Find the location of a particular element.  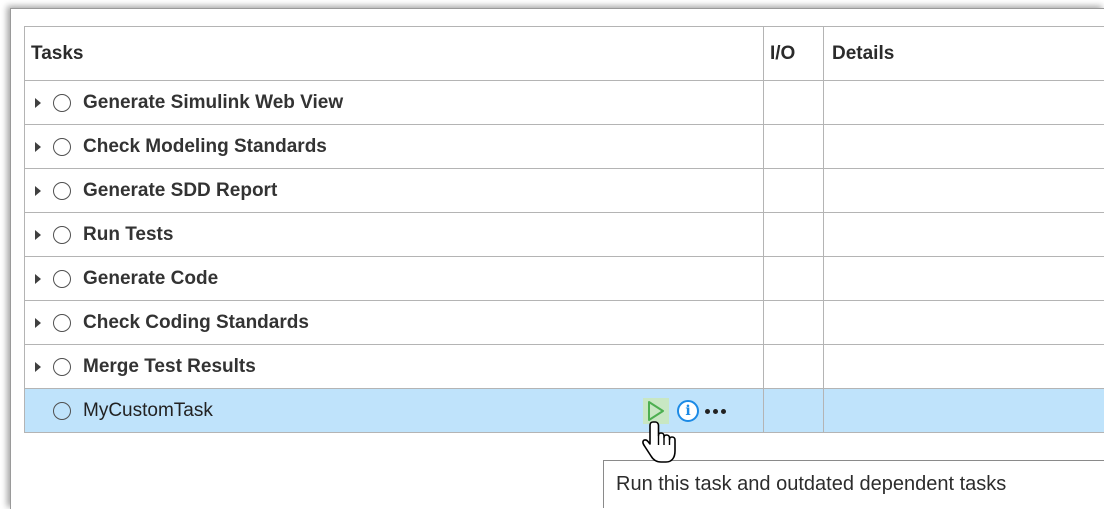

task-label: Run Tests is located at coordinates (128, 234).